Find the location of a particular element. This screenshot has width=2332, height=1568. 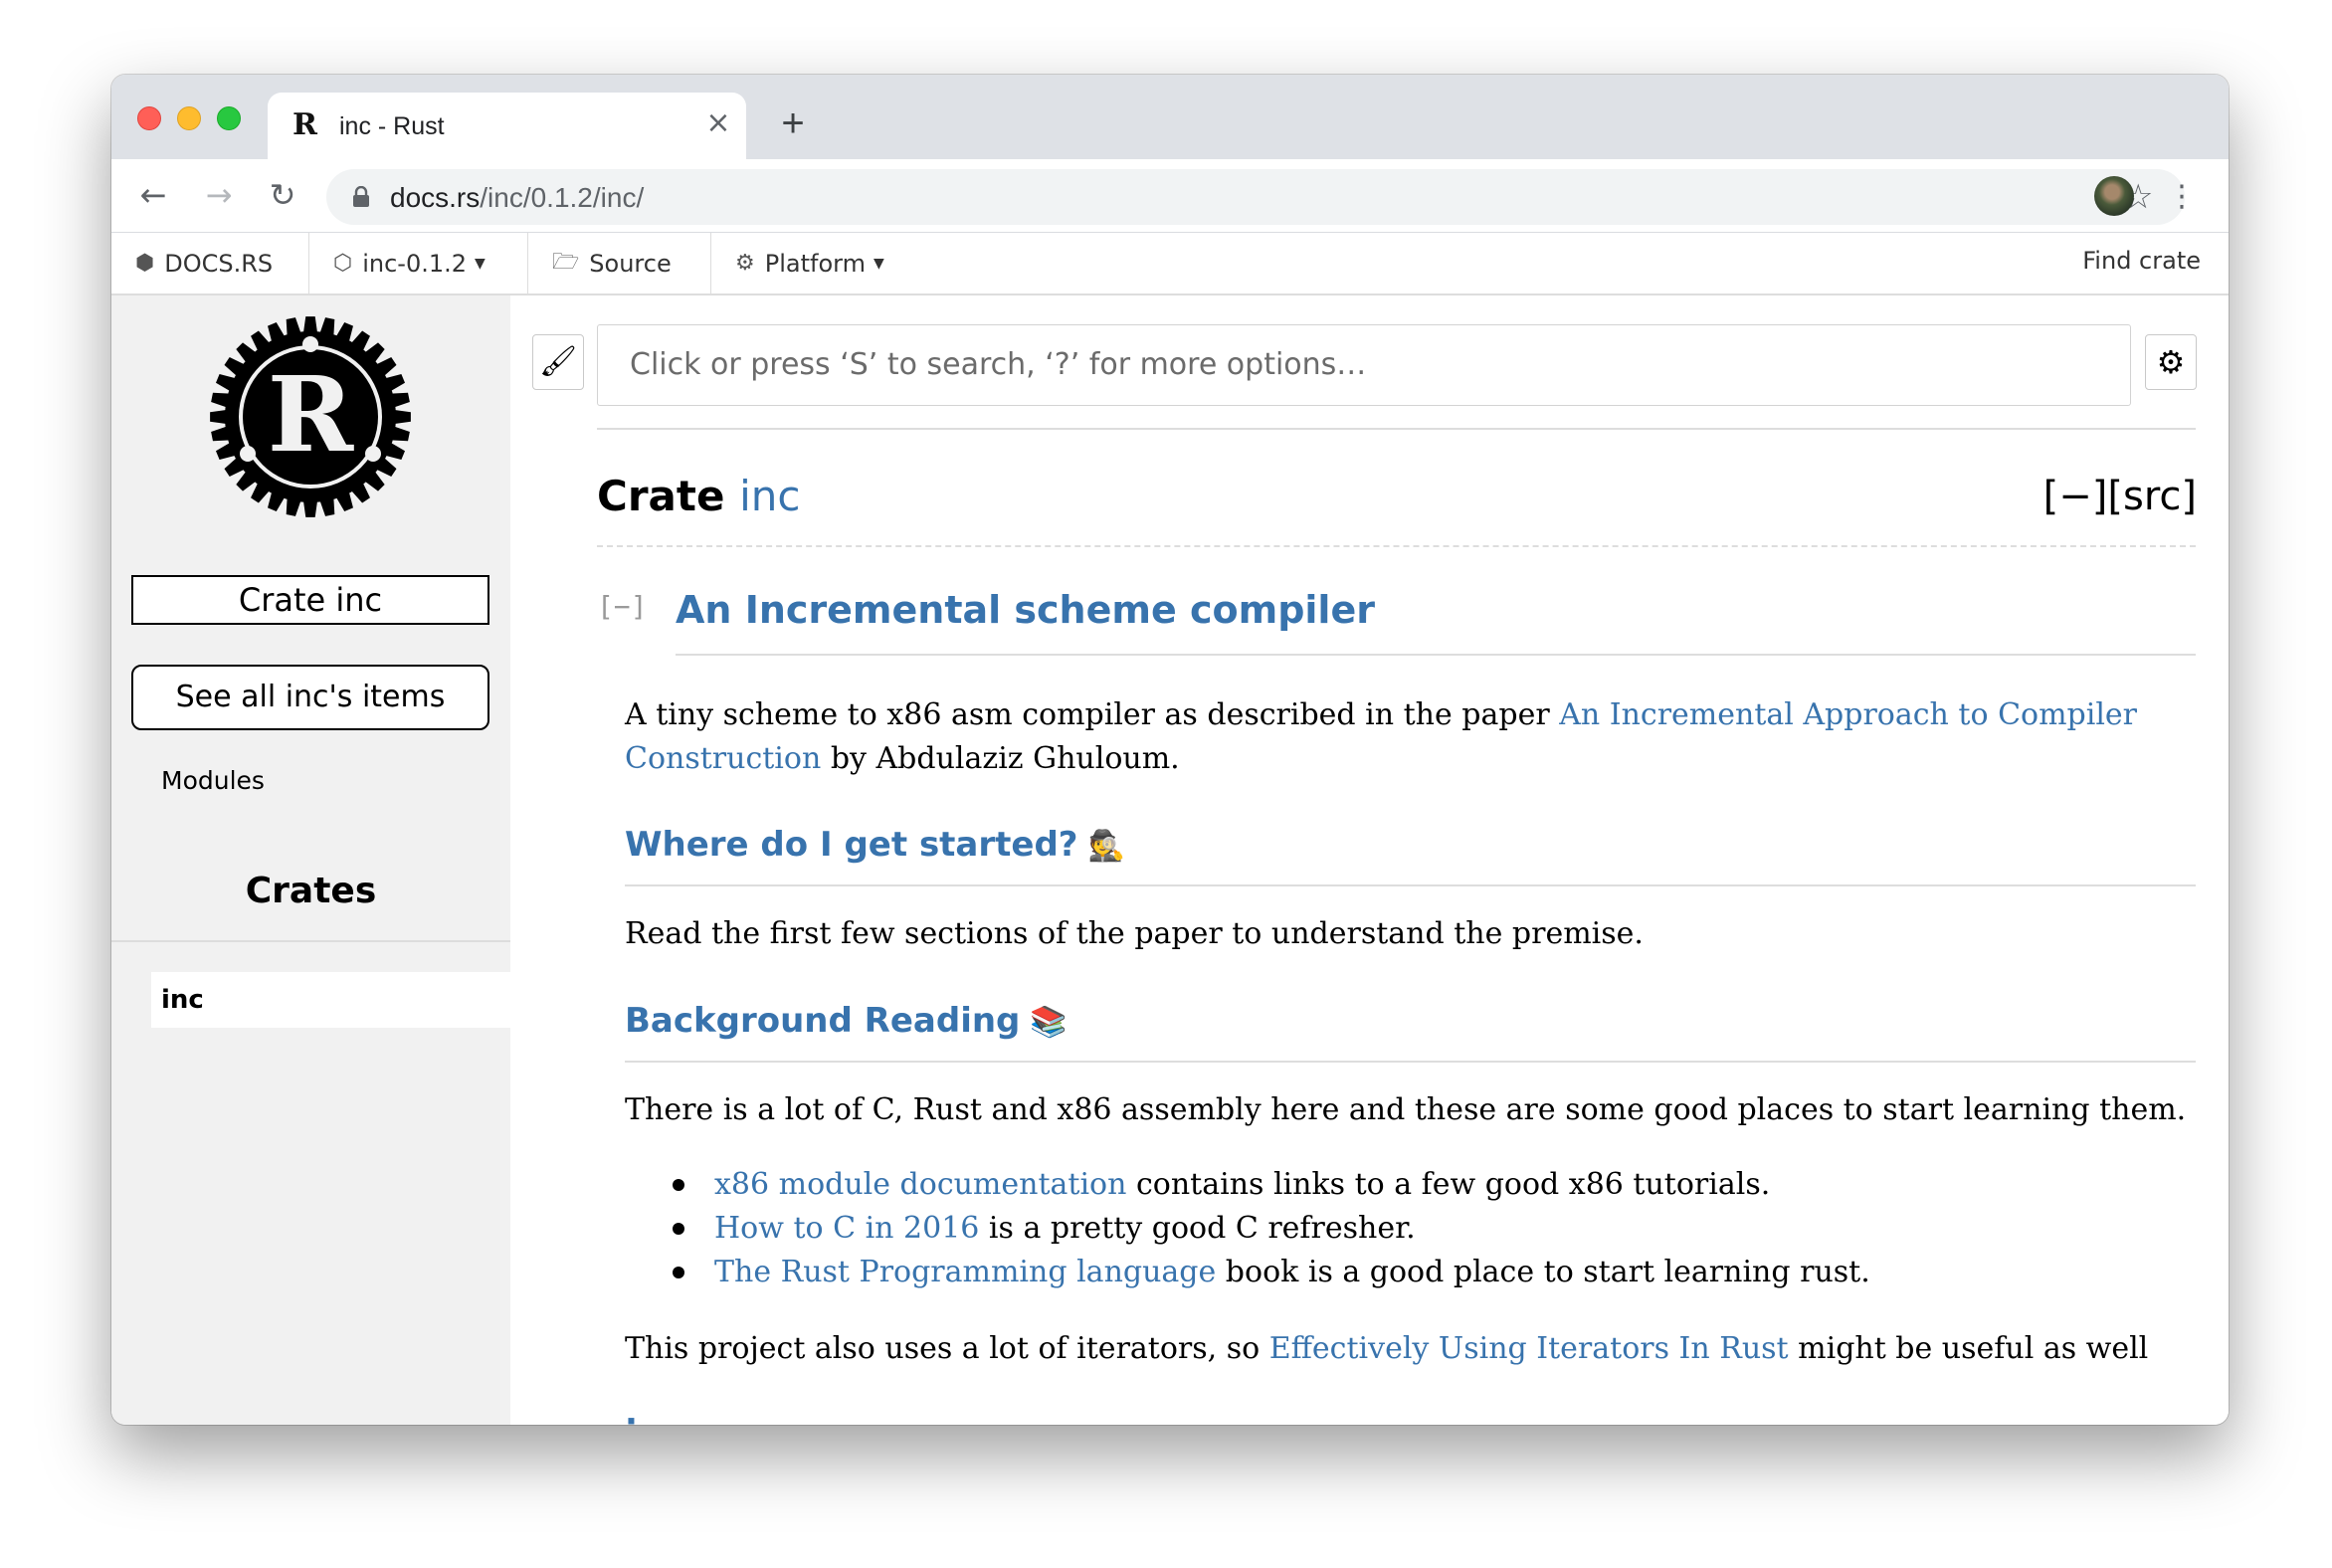

docsrs-logo-link: ⬢ DOCS.RS is located at coordinates (210, 263).